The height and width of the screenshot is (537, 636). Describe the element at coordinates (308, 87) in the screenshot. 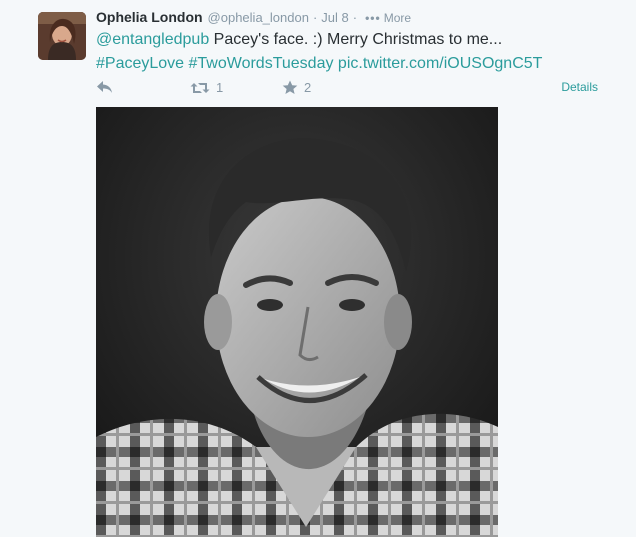

I see `favorite-count: 2` at that location.